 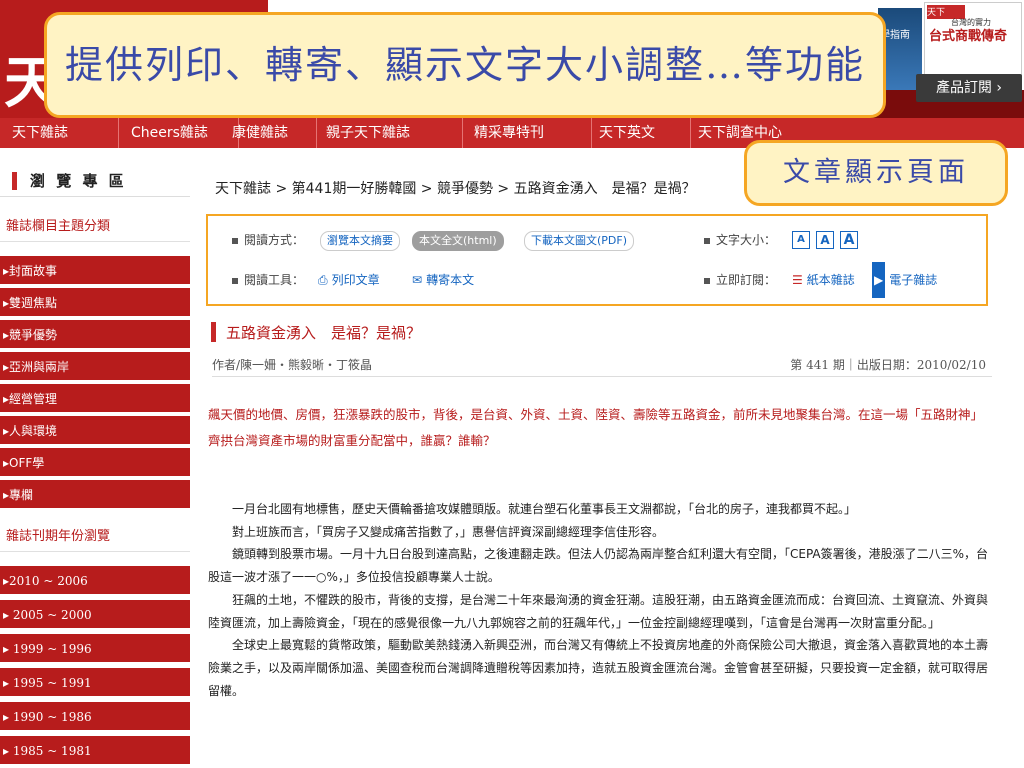 What do you see at coordinates (830, 280) in the screenshot?
I see `print-magazine-label: 紙本雜誌` at bounding box center [830, 280].